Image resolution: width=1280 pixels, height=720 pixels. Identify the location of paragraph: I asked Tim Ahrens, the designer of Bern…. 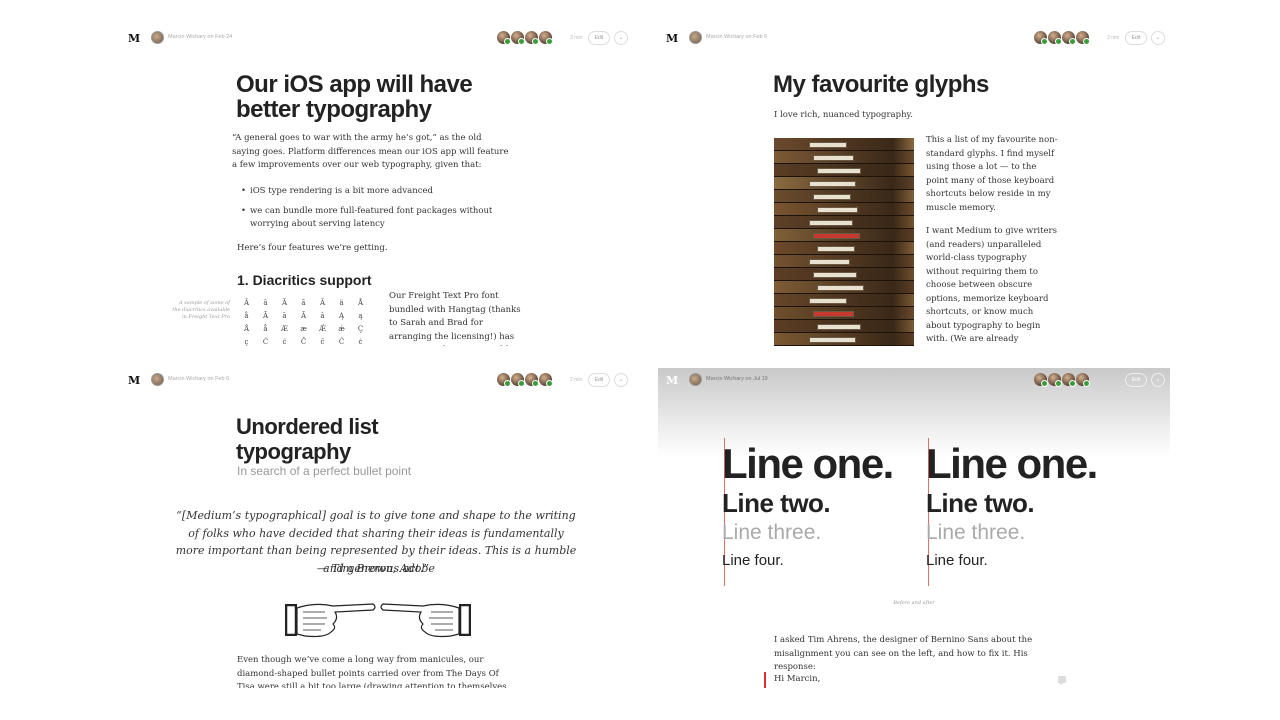
(903, 653).